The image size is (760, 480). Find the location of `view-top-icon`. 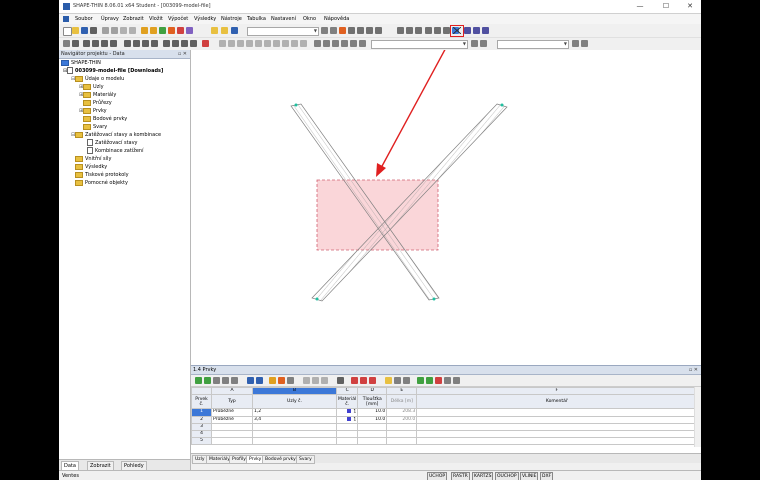

view-top-icon is located at coordinates (409, 30).